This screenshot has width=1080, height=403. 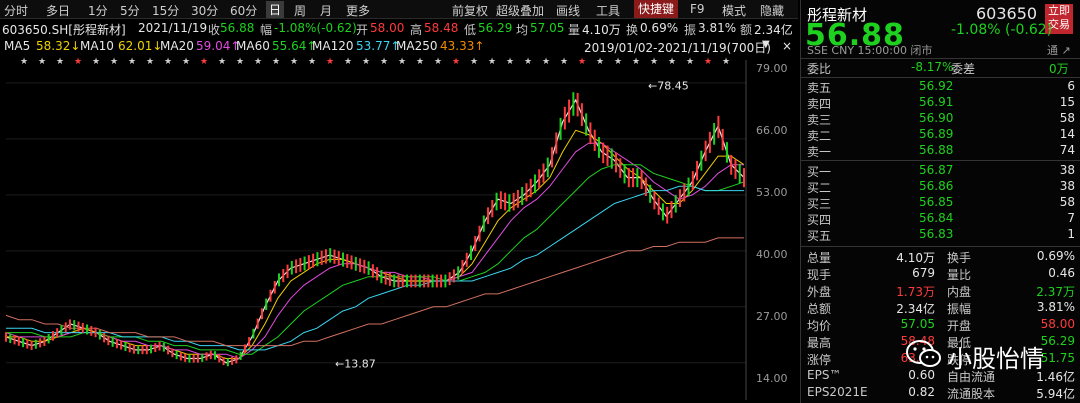 What do you see at coordinates (940, 135) in the screenshot?
I see `ask-row: 卖二 56.89 14` at bounding box center [940, 135].